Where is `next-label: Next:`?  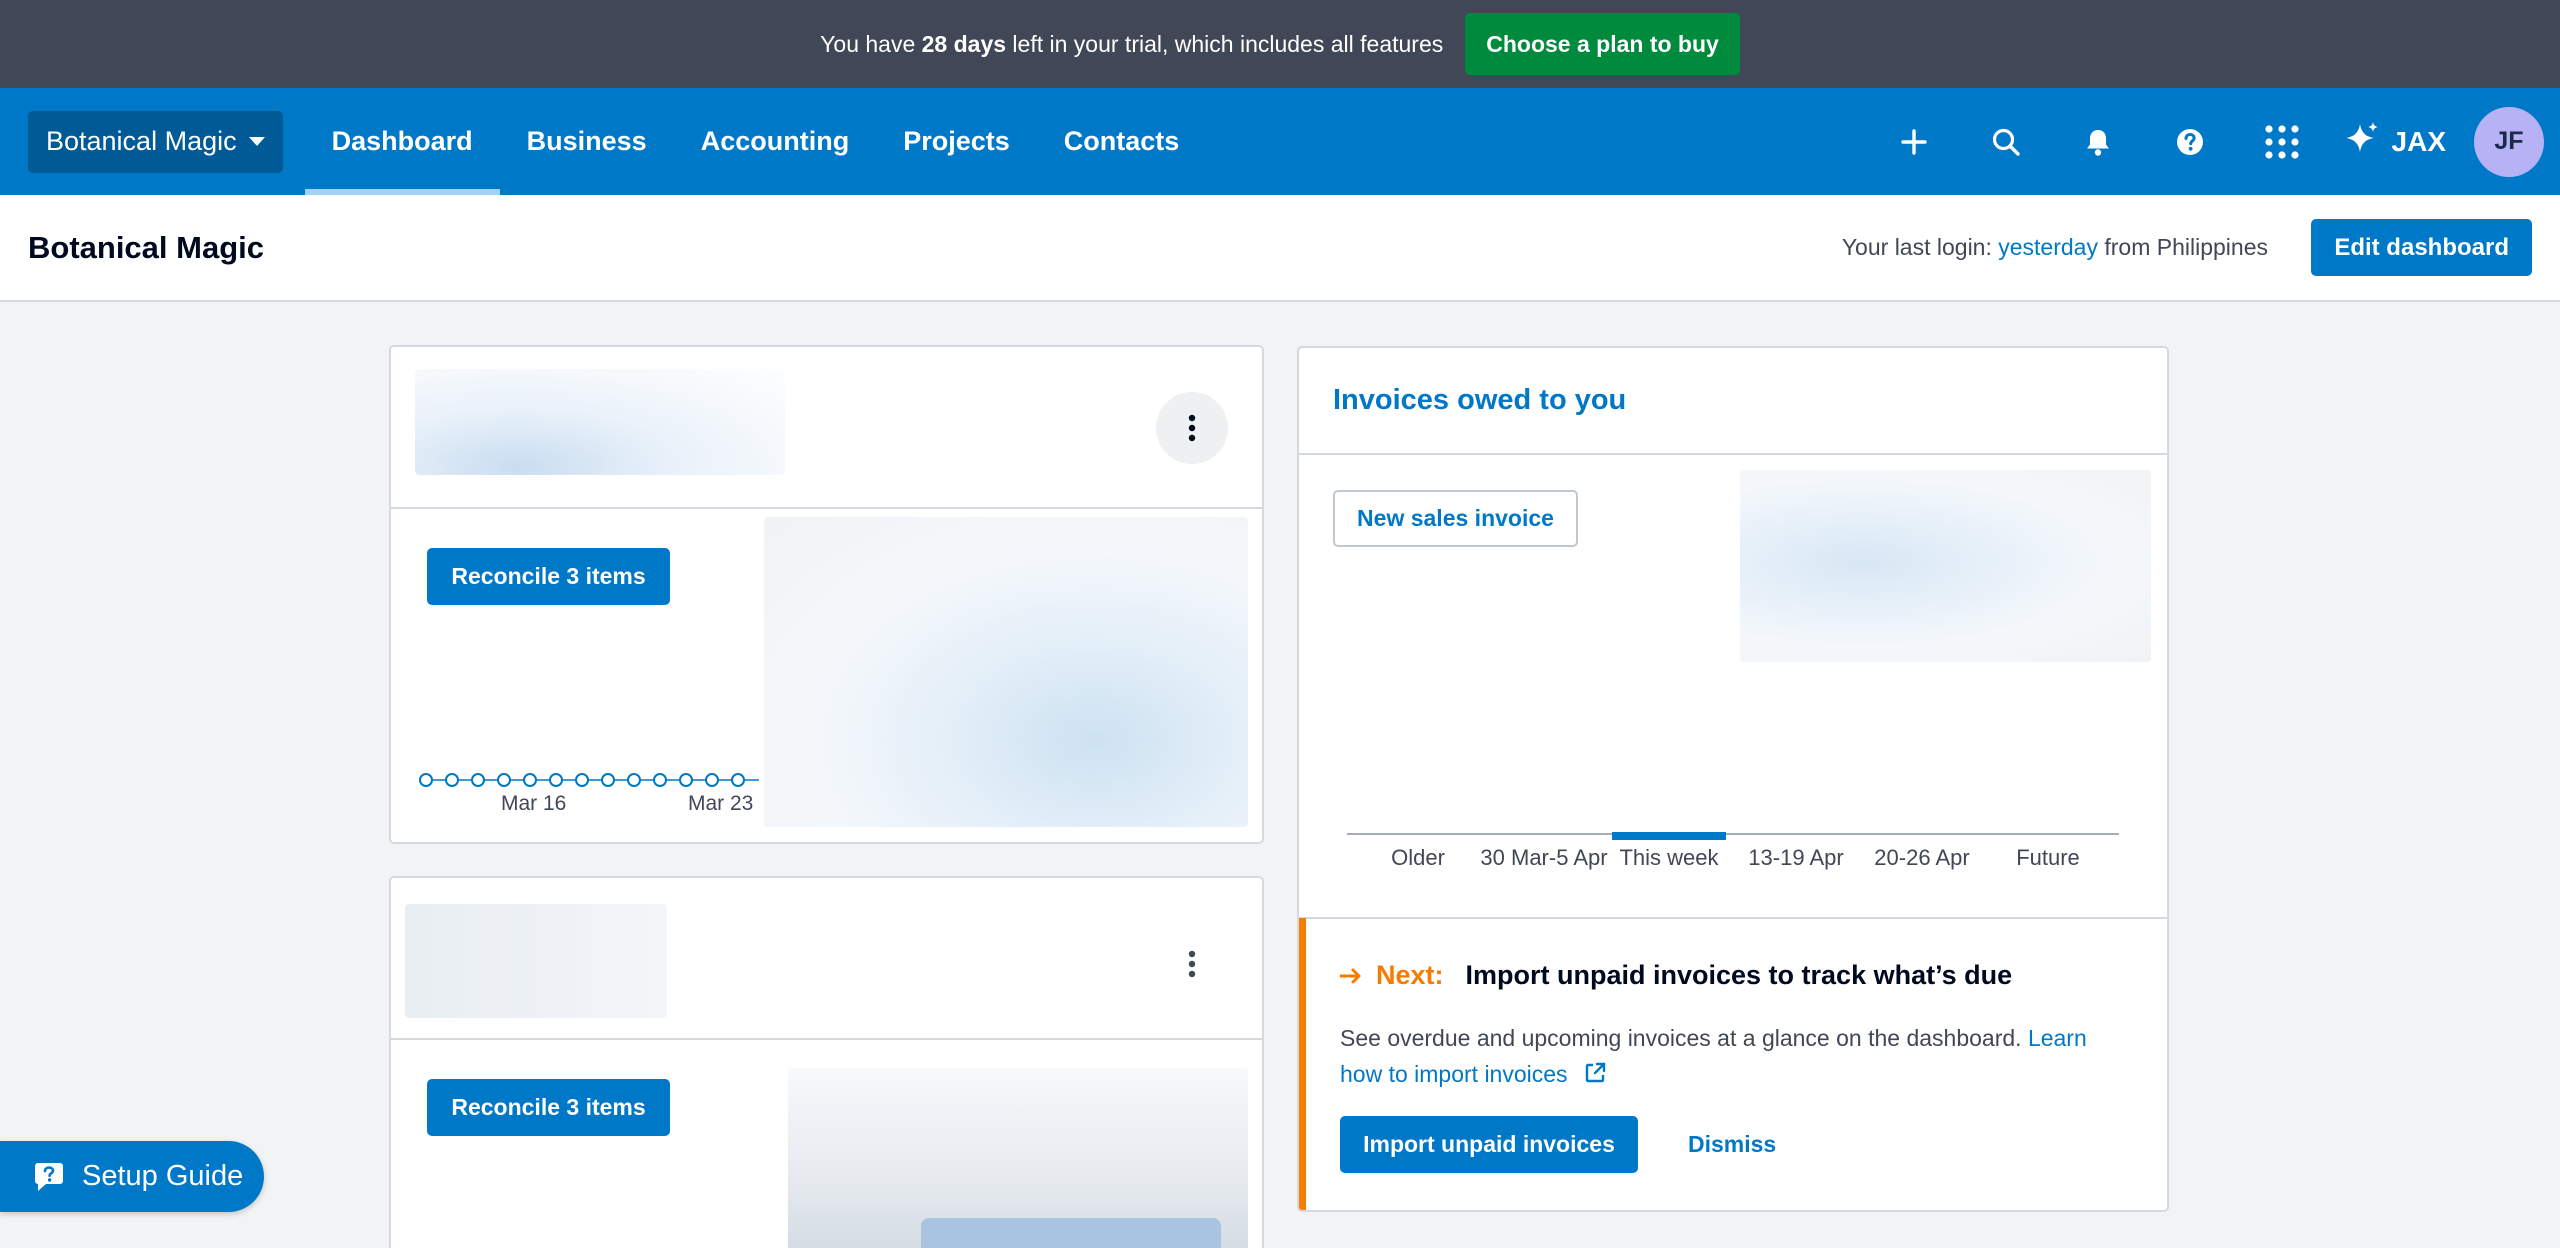 next-label: Next: is located at coordinates (1410, 975).